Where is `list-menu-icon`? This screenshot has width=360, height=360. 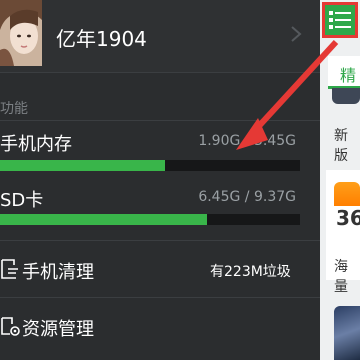
list-menu-icon is located at coordinates (340, 20).